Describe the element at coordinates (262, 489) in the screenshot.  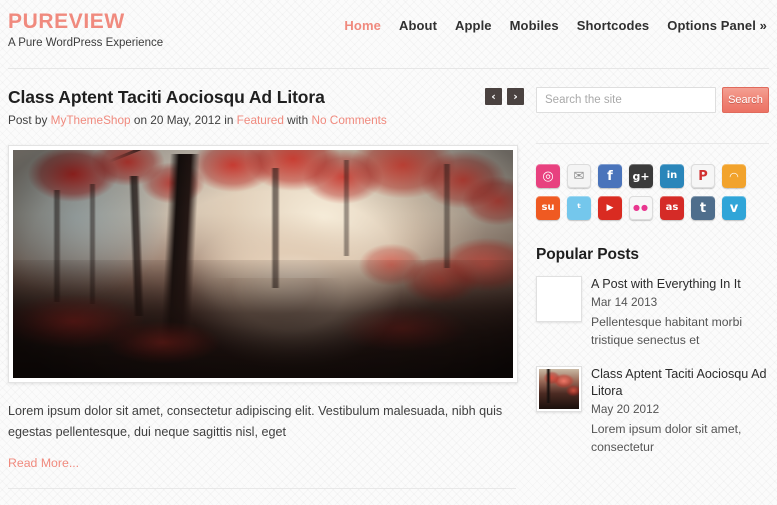
I see `post-divider` at that location.